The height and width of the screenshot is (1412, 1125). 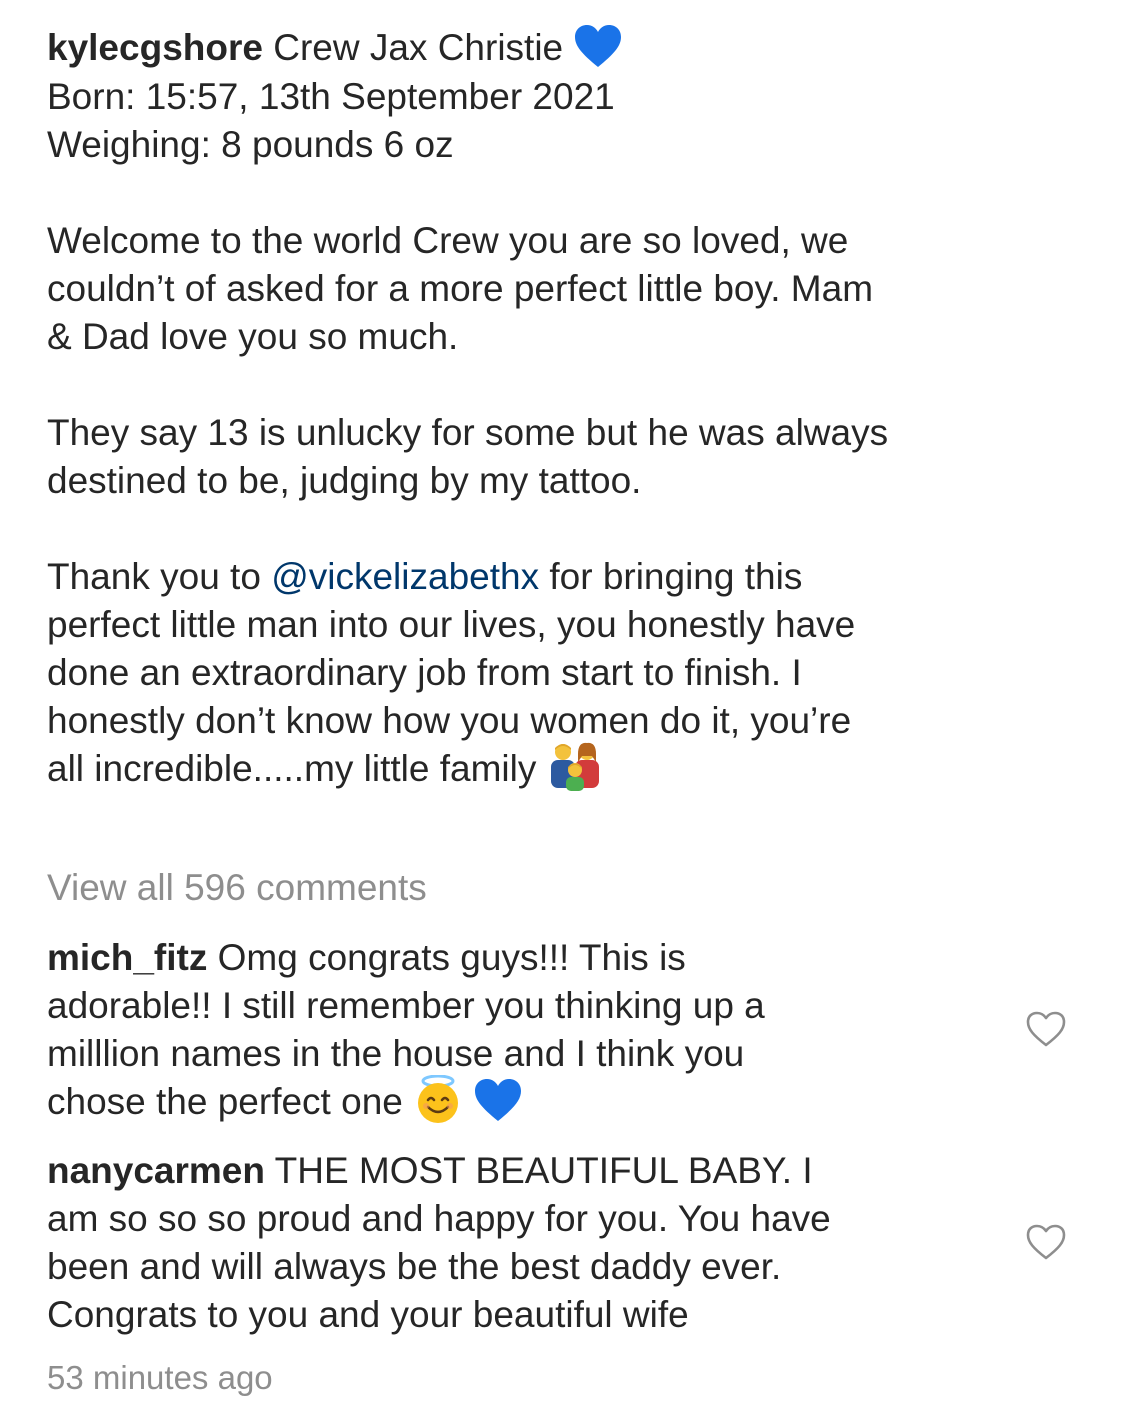 I want to click on comment-text: Omg congrats guys!!! This is, so click(x=451, y=957).